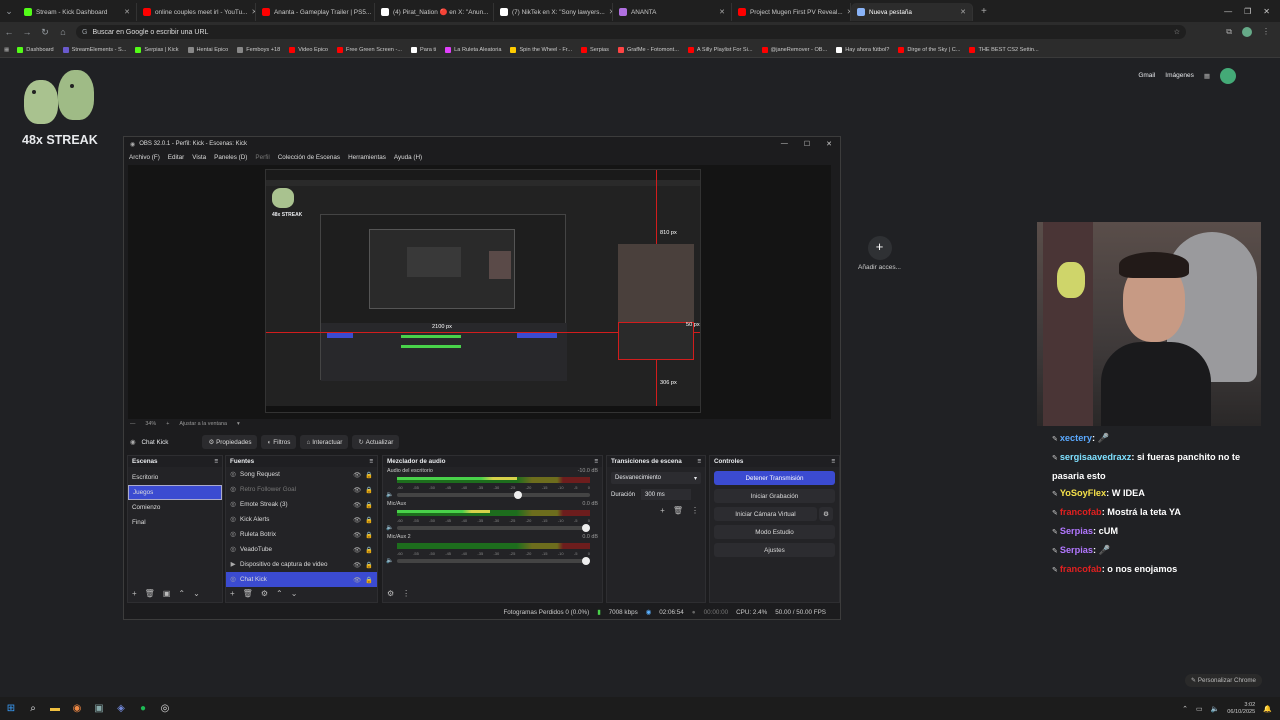  I want to click on chat-username: xectery, so click(1076, 438).